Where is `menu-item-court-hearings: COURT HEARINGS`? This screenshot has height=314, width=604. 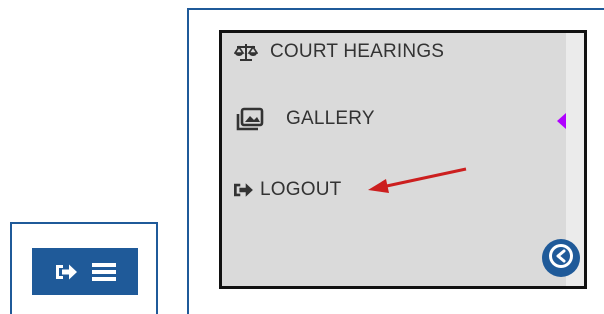 menu-item-court-hearings: COURT HEARINGS is located at coordinates (339, 52).